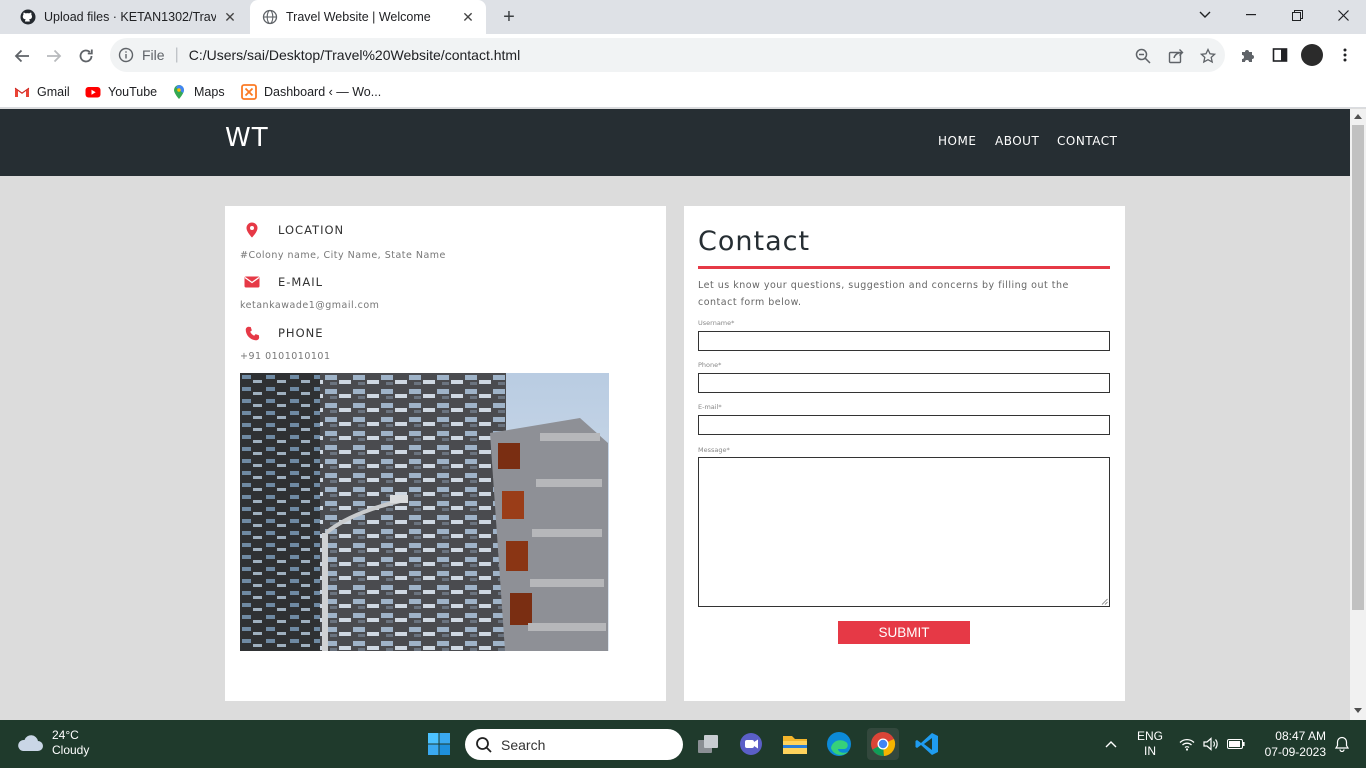 The height and width of the screenshot is (768, 1366). What do you see at coordinates (133, 92) in the screenshot?
I see `bookmark-label: YouTube` at bounding box center [133, 92].